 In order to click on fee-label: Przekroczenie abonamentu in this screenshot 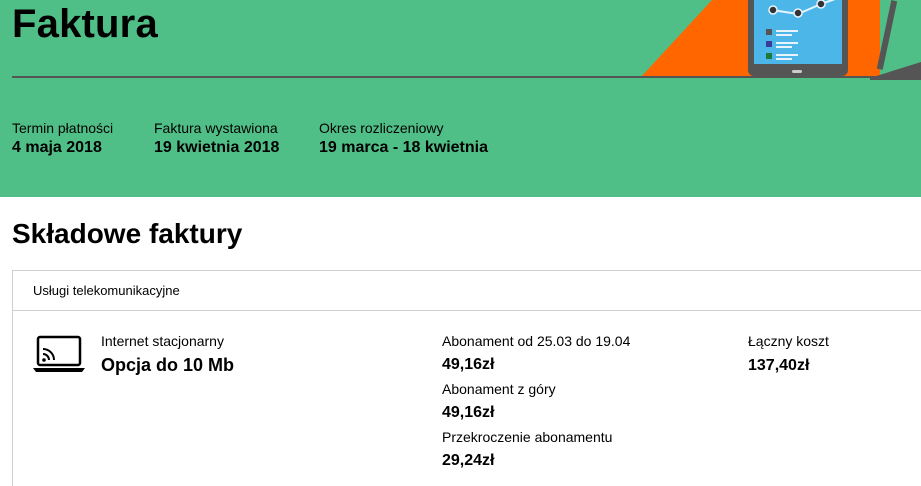, I will do `click(527, 437)`.